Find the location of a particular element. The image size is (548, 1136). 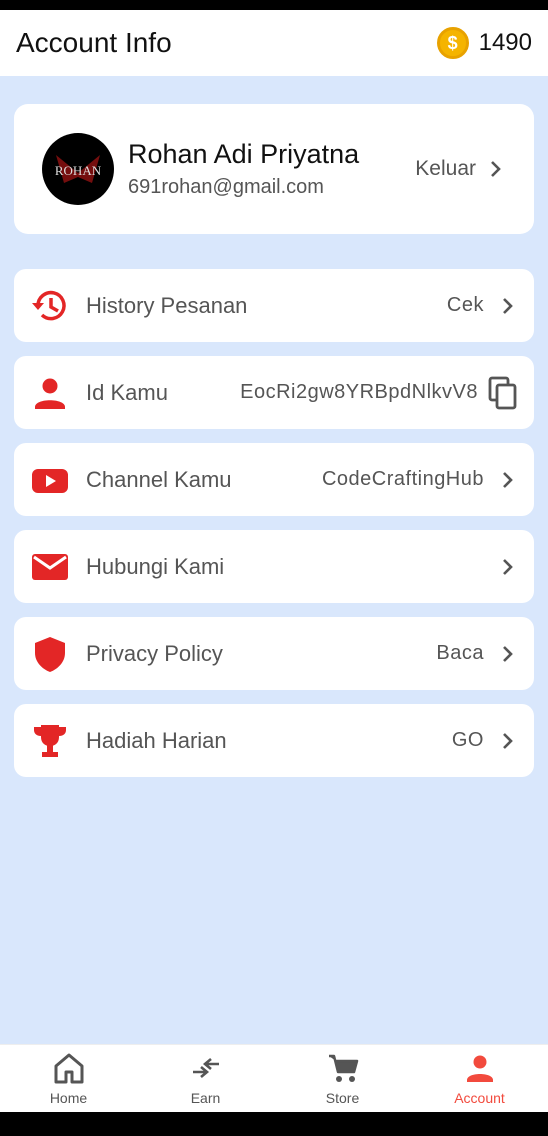

logout-label: Keluar is located at coordinates (445, 168).